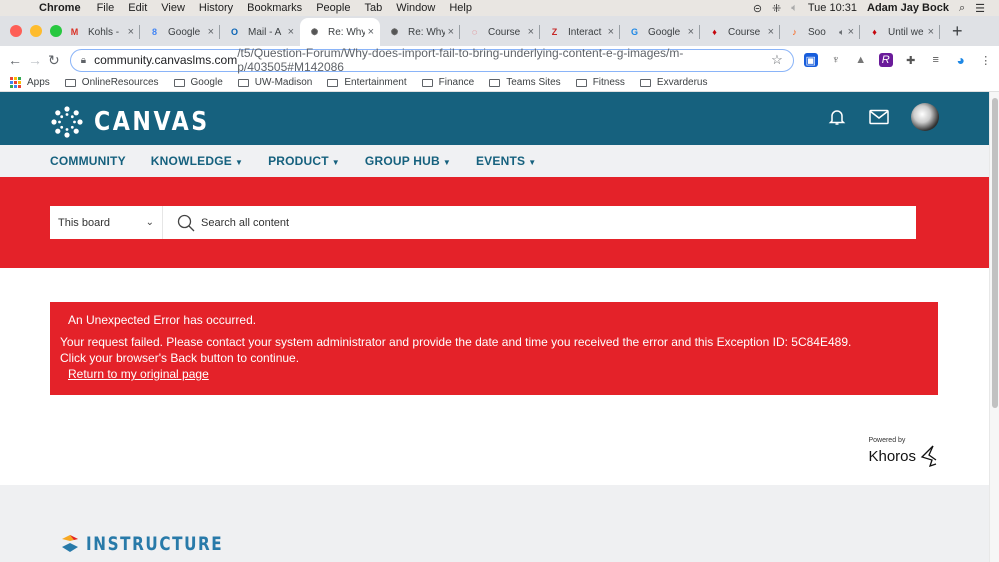 Image resolution: width=999 pixels, height=562 pixels. What do you see at coordinates (673, 82) in the screenshot?
I see `bookmark-item: Exvarderus` at bounding box center [673, 82].